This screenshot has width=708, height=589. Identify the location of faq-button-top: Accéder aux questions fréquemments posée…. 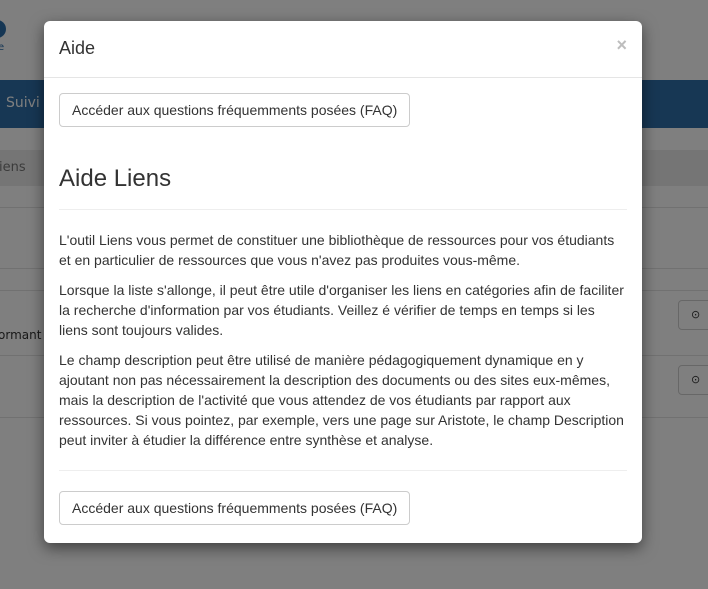
(235, 110).